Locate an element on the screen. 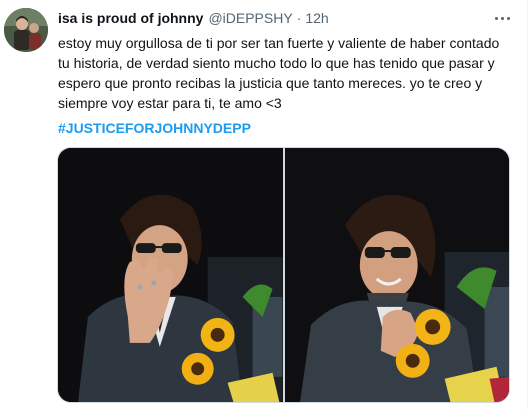  hashtag-link: #JUSTICEFORJOHNNYDEPP is located at coordinates (154, 128).